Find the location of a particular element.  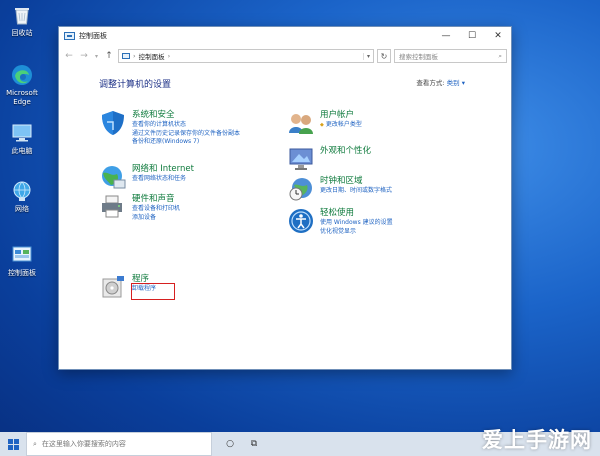

search-control-panel-input: 搜索控制面板 ⌕ is located at coordinates (450, 56).